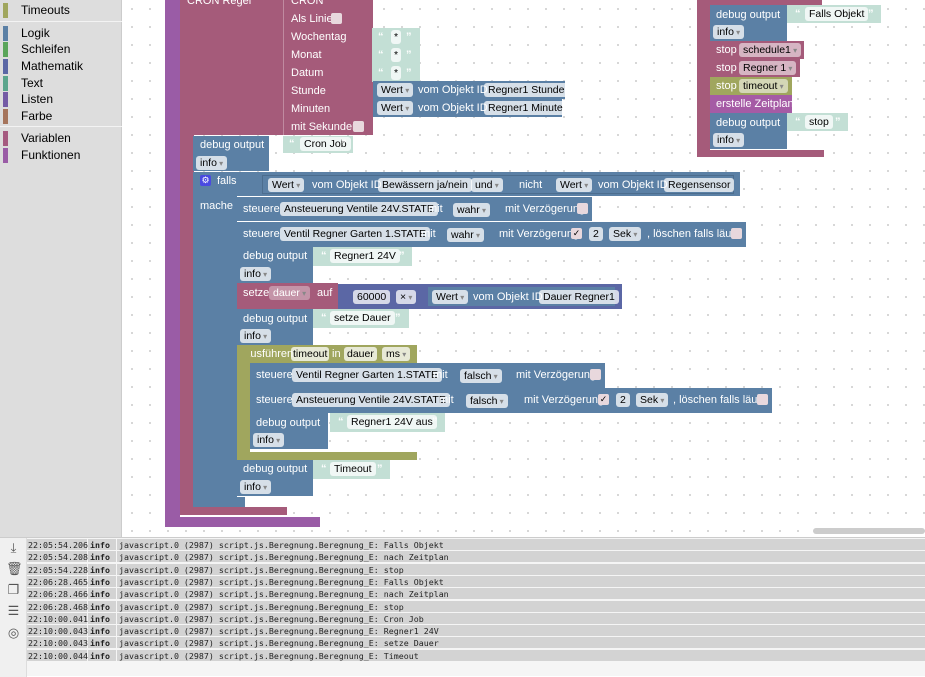 The image size is (925, 677). What do you see at coordinates (525, 108) in the screenshot?
I see `object-id-field: Regner1 Minute` at bounding box center [525, 108].